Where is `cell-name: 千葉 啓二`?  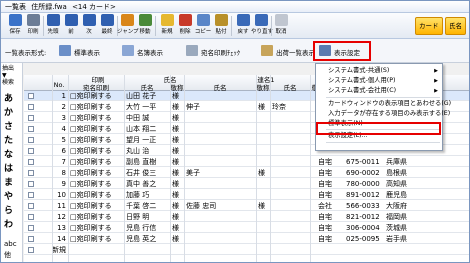
cell-name: 千葉 啓二 is located at coordinates (141, 206).